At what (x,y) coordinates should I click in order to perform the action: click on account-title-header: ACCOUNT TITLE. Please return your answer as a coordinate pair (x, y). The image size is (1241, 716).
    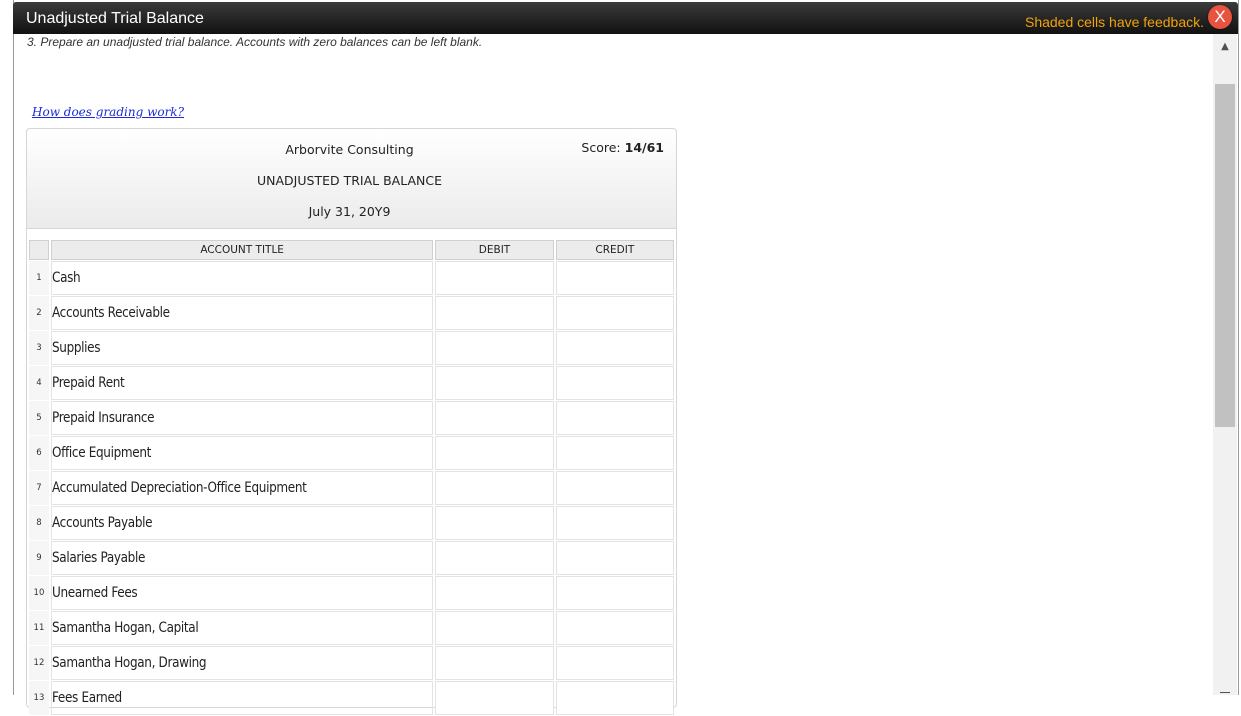
    Looking at the image, I should click on (242, 250).